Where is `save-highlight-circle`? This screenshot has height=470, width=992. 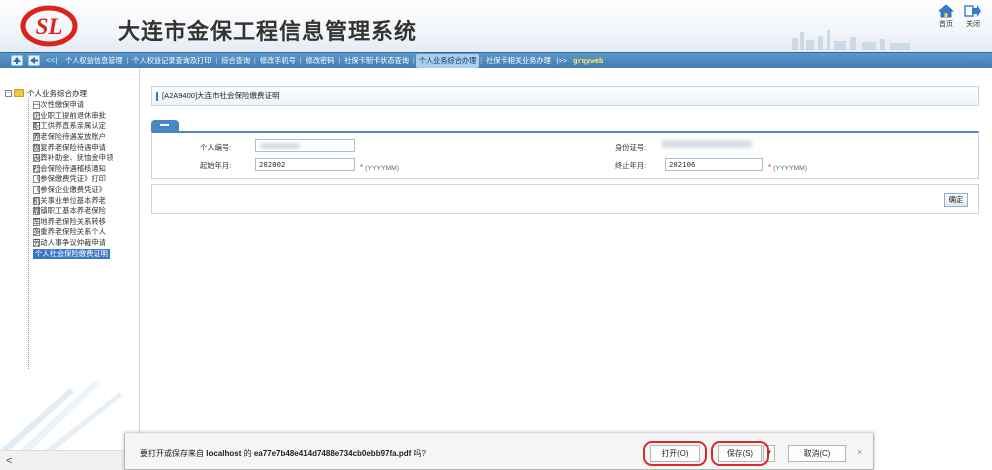
save-highlight-circle is located at coordinates (740, 453).